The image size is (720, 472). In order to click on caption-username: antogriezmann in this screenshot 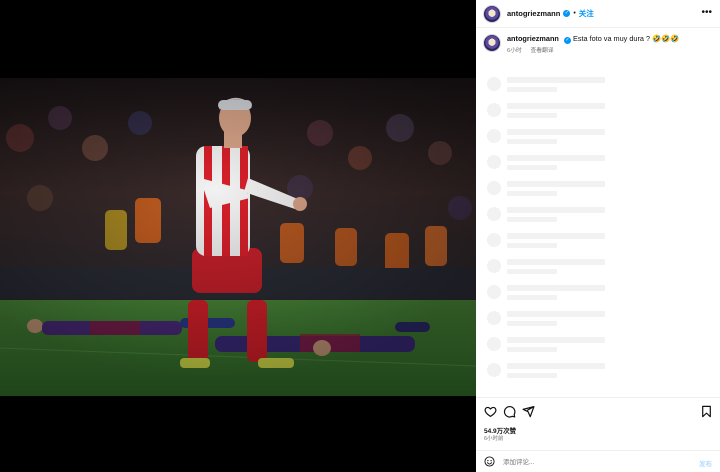, I will do `click(533, 38)`.